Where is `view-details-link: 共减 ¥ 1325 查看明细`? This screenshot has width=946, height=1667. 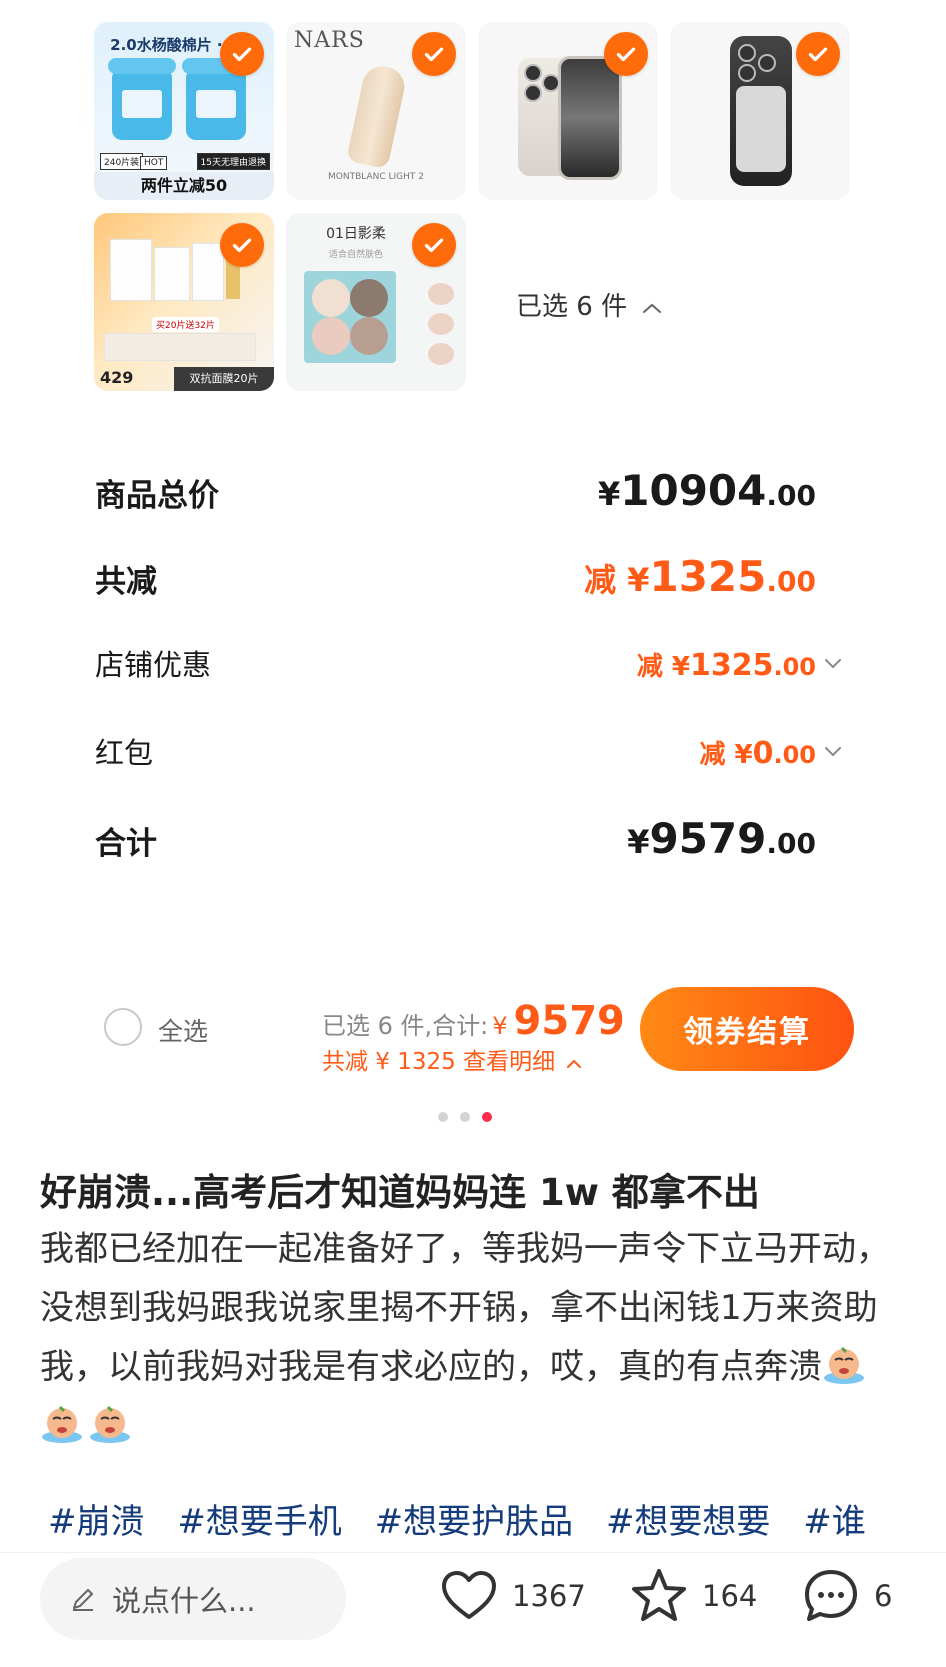 view-details-link: 共减 ¥ 1325 查看明细 is located at coordinates (452, 1059).